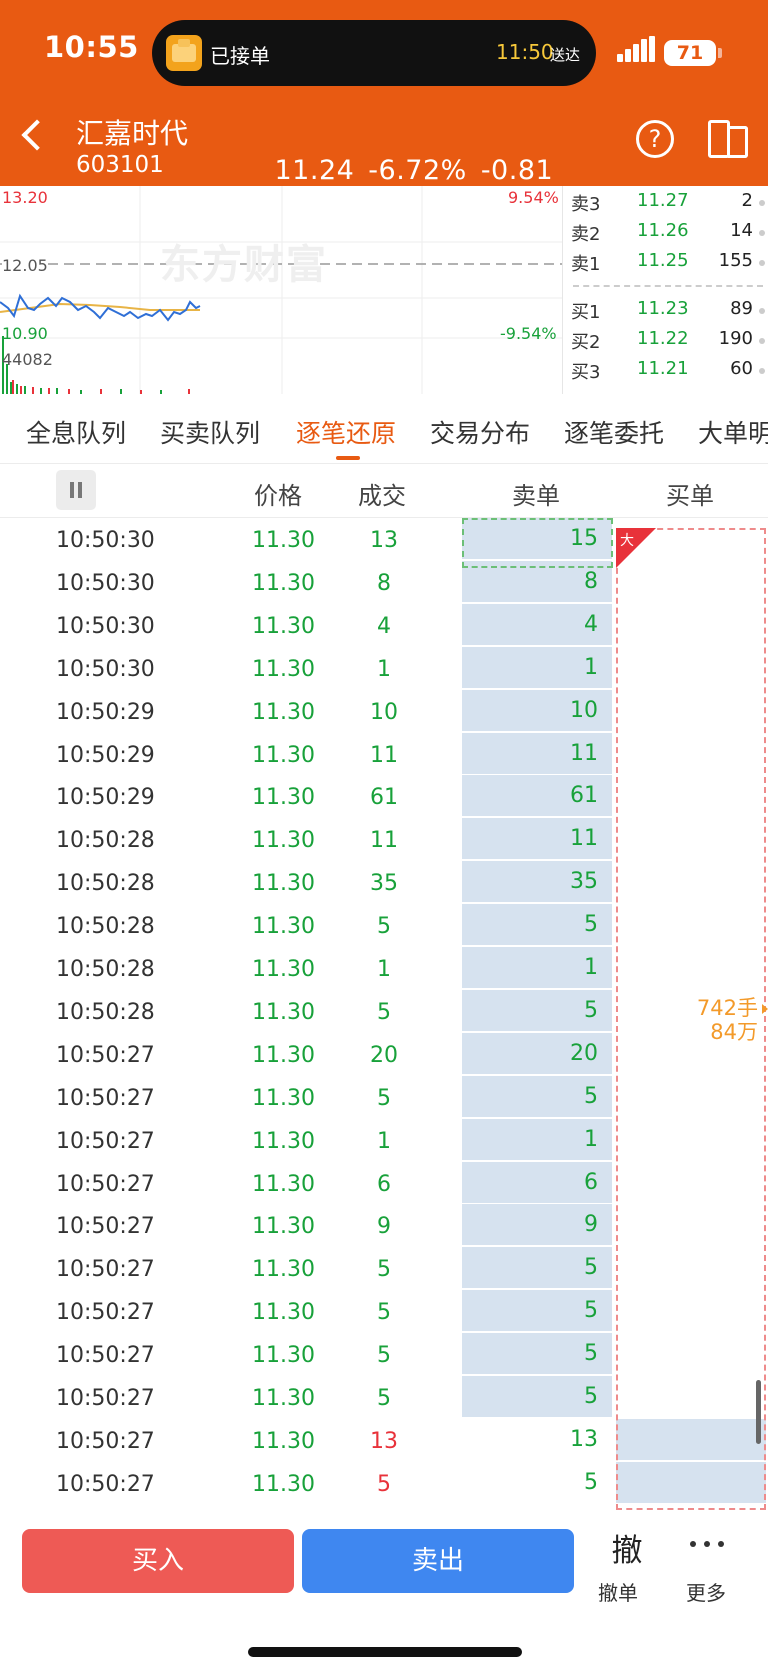  Describe the element at coordinates (565, 55) in the screenshot. I see `island-eta-label: 送达` at that location.